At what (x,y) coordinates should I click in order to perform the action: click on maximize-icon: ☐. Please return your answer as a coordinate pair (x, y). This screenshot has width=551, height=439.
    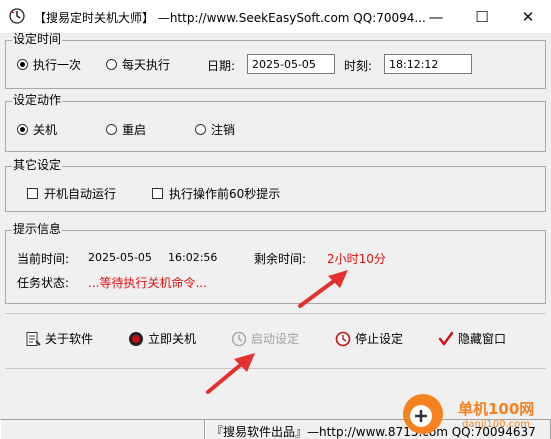
    Looking at the image, I should click on (482, 16).